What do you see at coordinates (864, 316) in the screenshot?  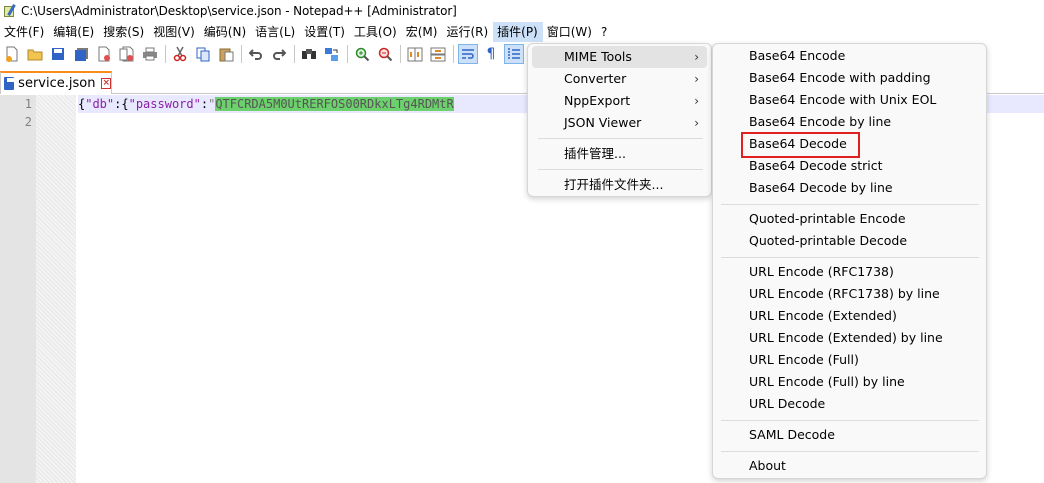 I see `menu-item-url-encode-extended: URL Encode (Extended)` at bounding box center [864, 316].